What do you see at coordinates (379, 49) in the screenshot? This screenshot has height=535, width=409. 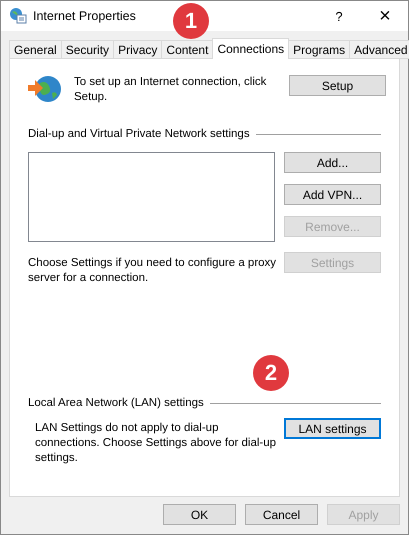 I see `tab: Advanced` at bounding box center [379, 49].